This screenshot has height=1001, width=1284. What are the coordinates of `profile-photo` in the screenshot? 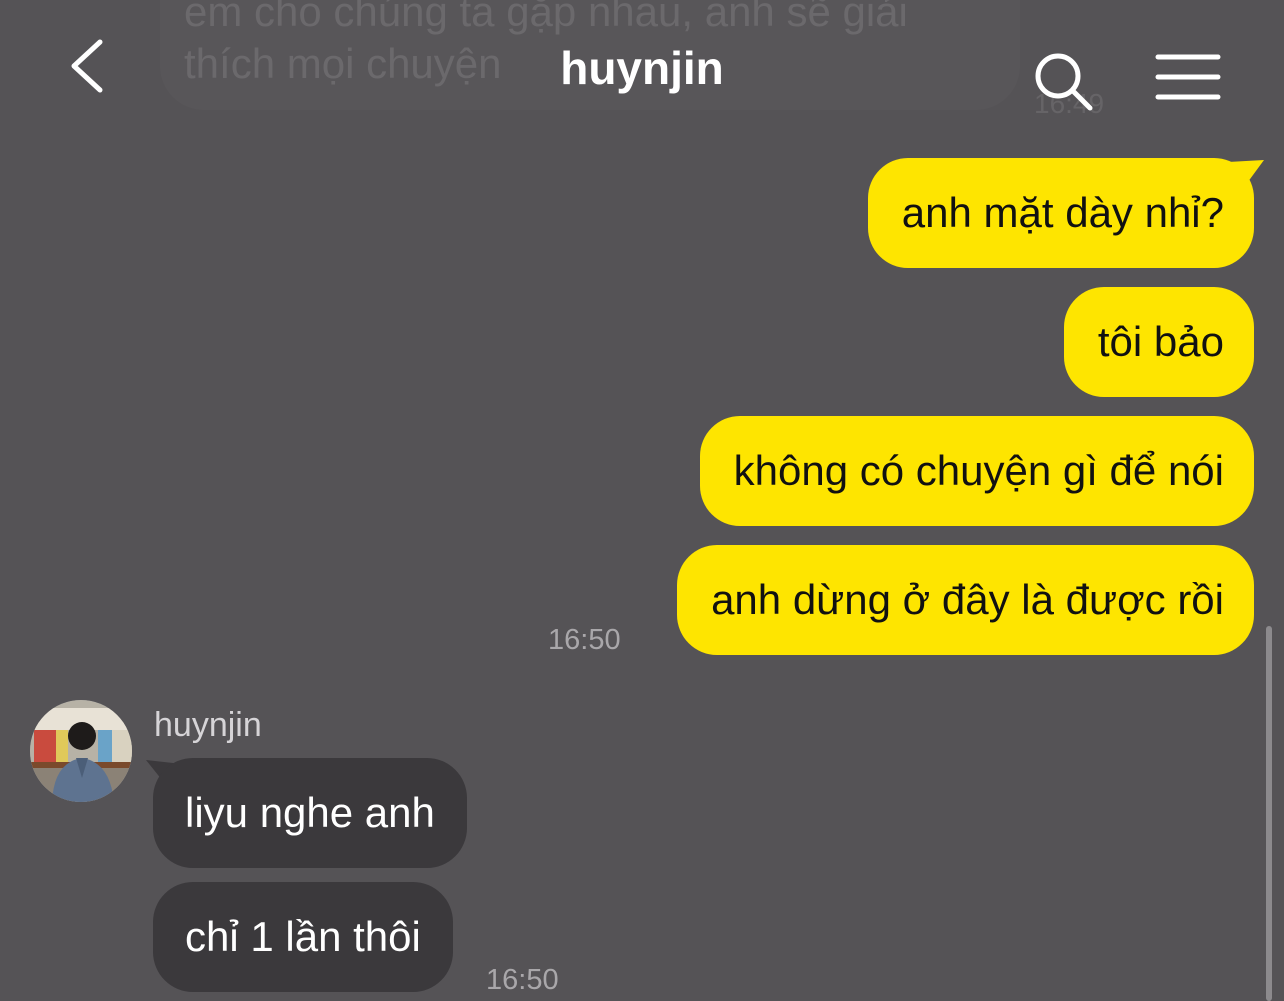 It's located at (81, 751).